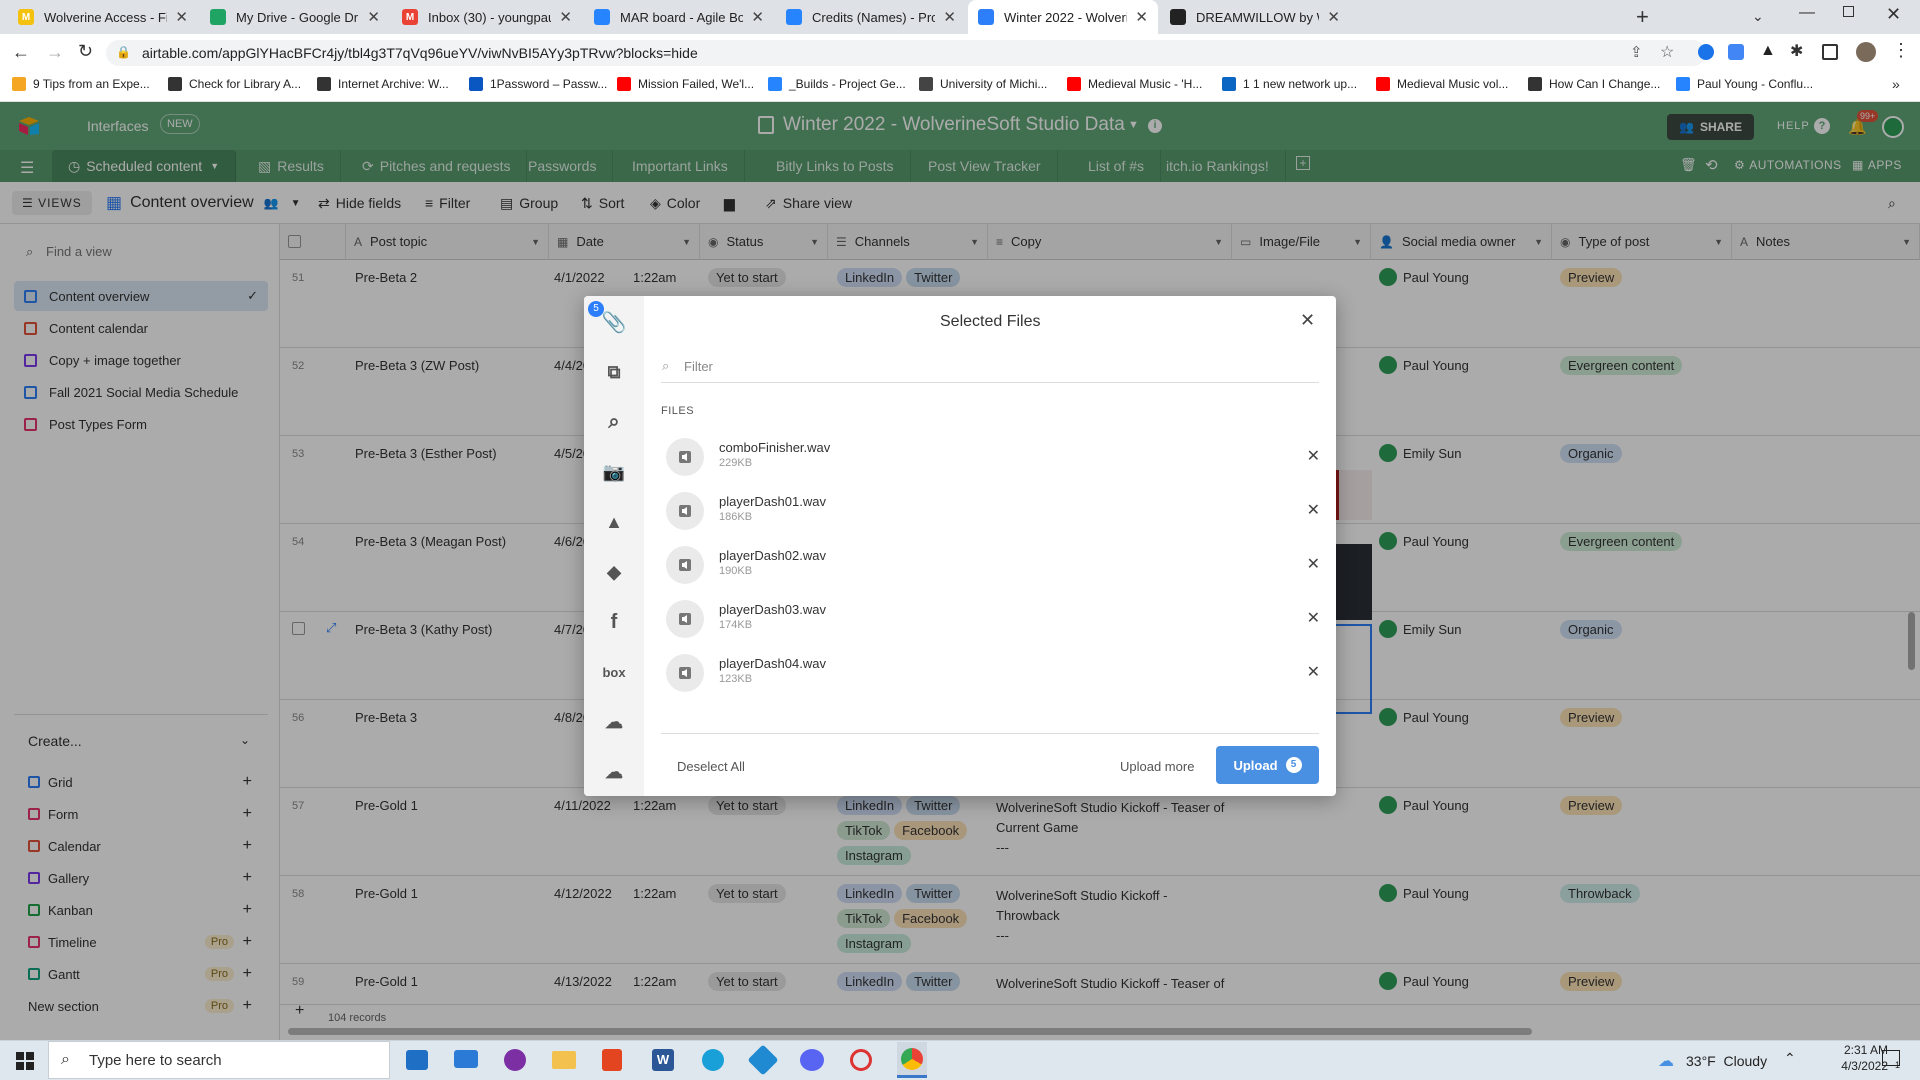  I want to click on camera-icon: 📷, so click(614, 472).